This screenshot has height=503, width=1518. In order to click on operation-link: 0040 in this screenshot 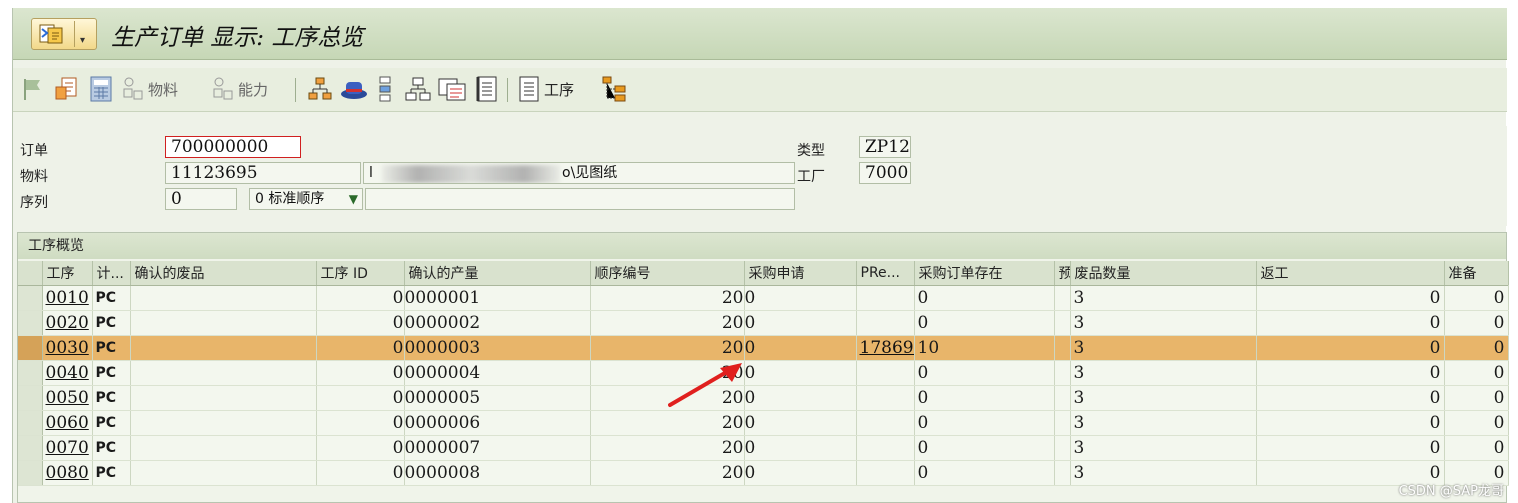, I will do `click(67, 373)`.